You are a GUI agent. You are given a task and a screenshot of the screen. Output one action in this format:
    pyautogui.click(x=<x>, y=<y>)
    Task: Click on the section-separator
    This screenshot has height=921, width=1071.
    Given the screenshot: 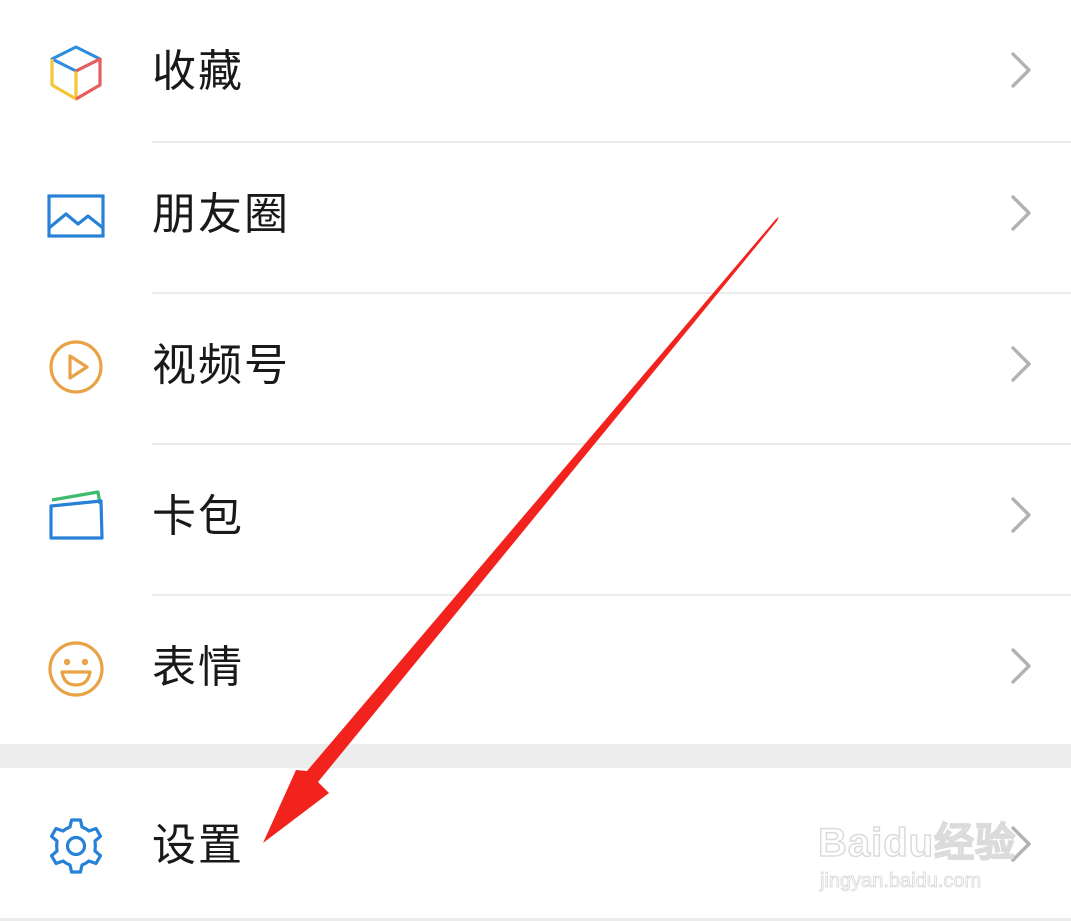 What is the action you would take?
    pyautogui.click(x=535, y=756)
    